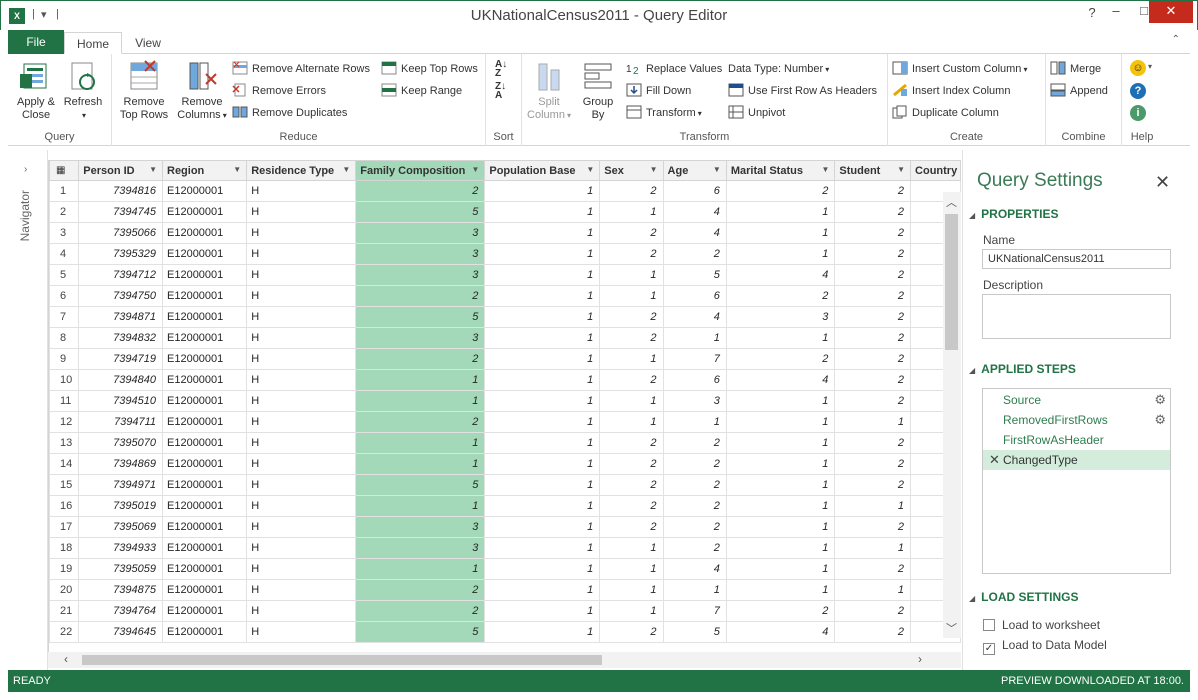 Image resolution: width=1198 pixels, height=700 pixels. Describe the element at coordinates (935, 170) in the screenshot. I see `column-header: Country` at that location.